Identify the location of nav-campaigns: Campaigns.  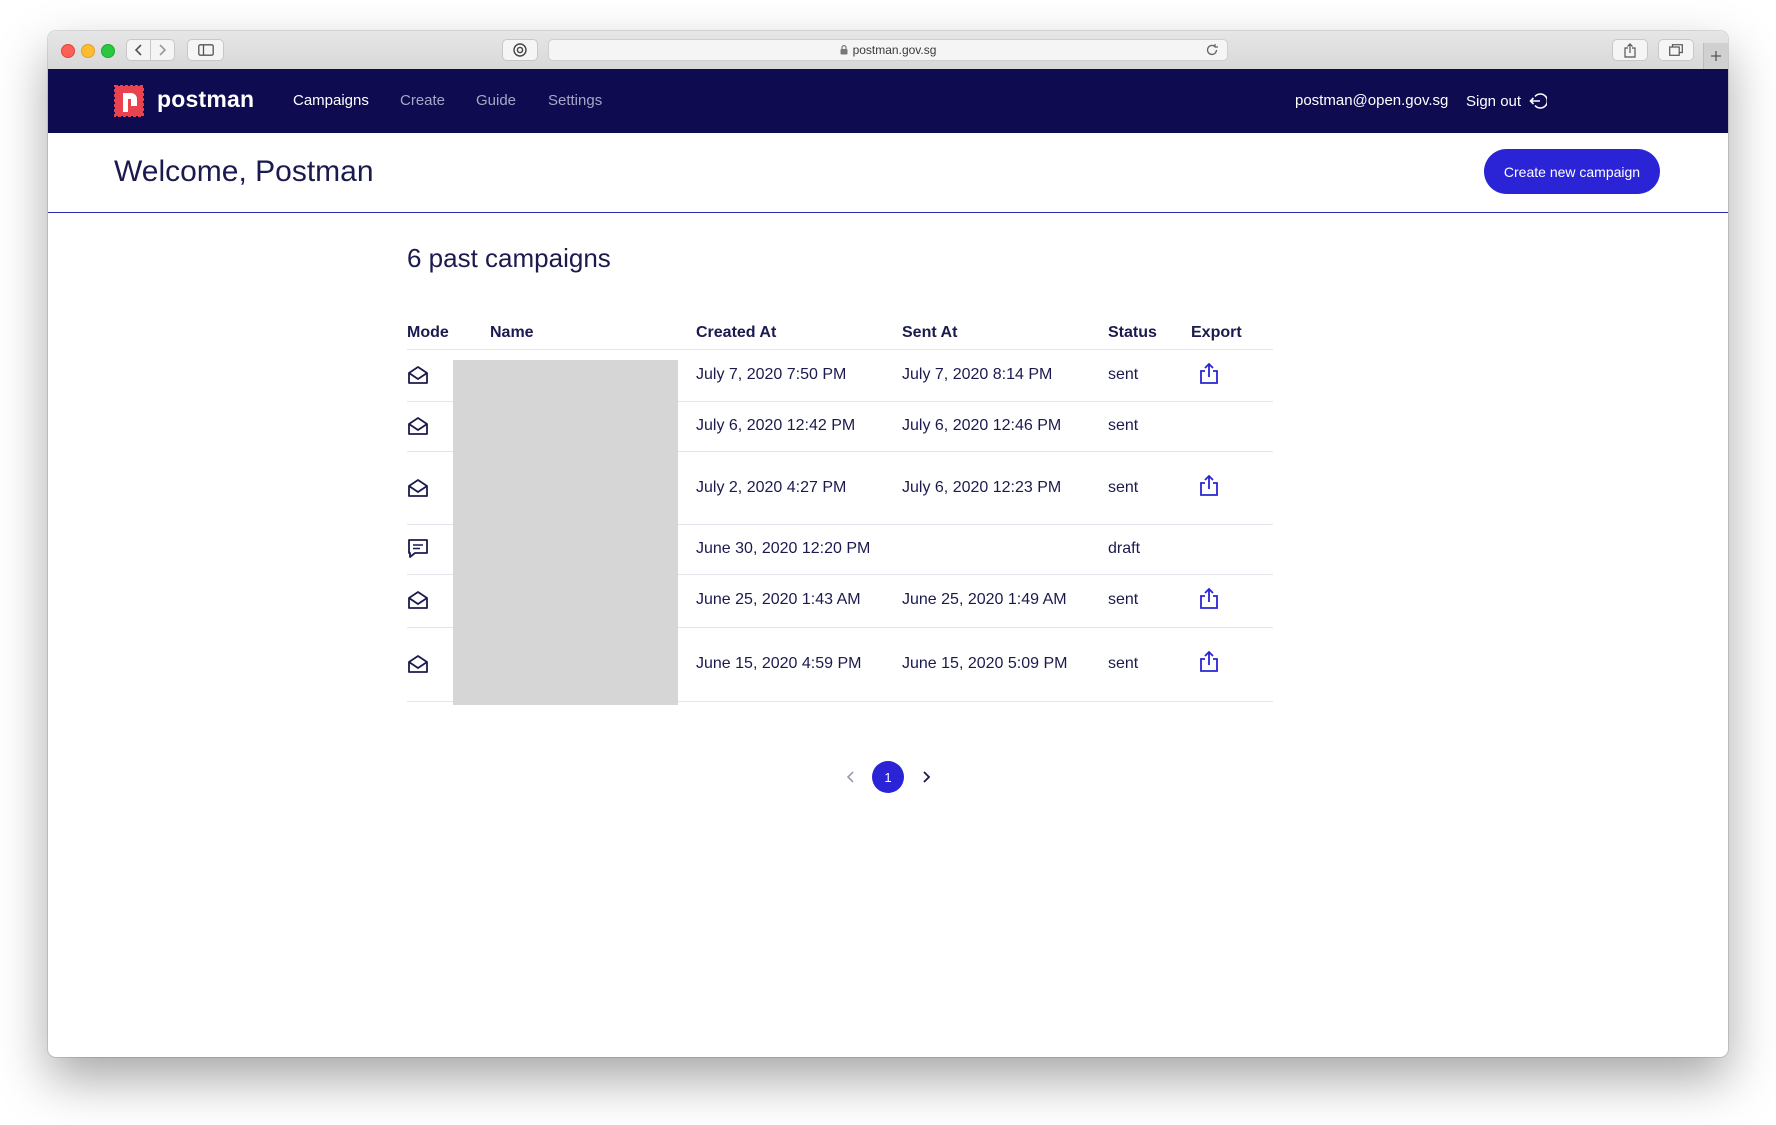
(331, 100).